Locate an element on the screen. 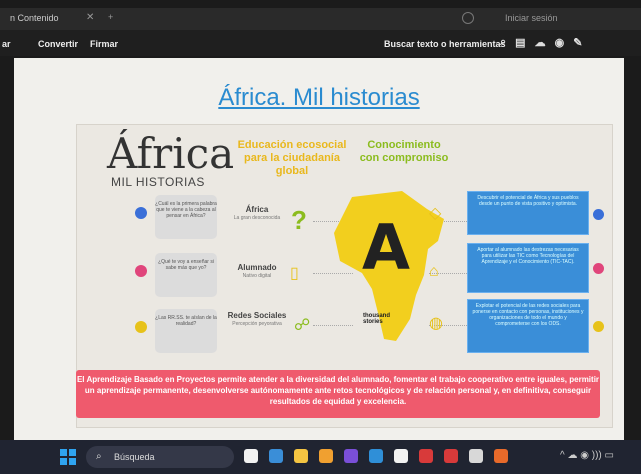 Image resolution: width=641 pixels, height=474 pixels. sign-in-button: Iniciar sesión is located at coordinates (531, 18).